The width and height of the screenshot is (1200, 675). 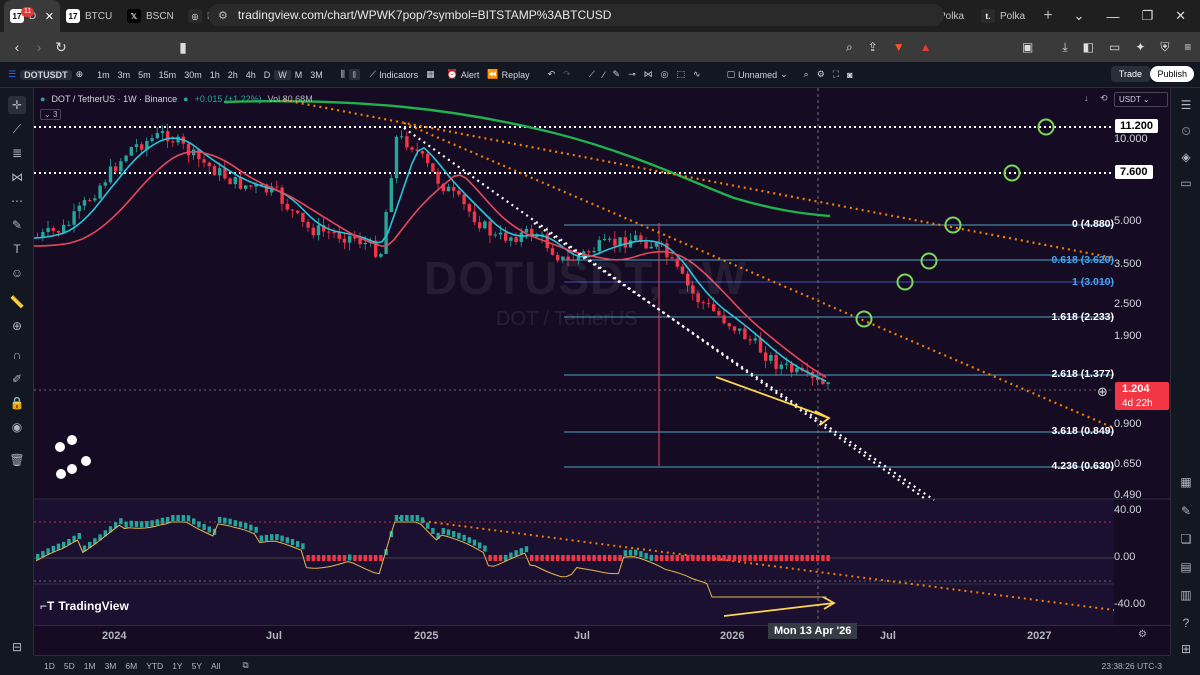 I want to click on help-icon: ?, so click(x=1186, y=623).